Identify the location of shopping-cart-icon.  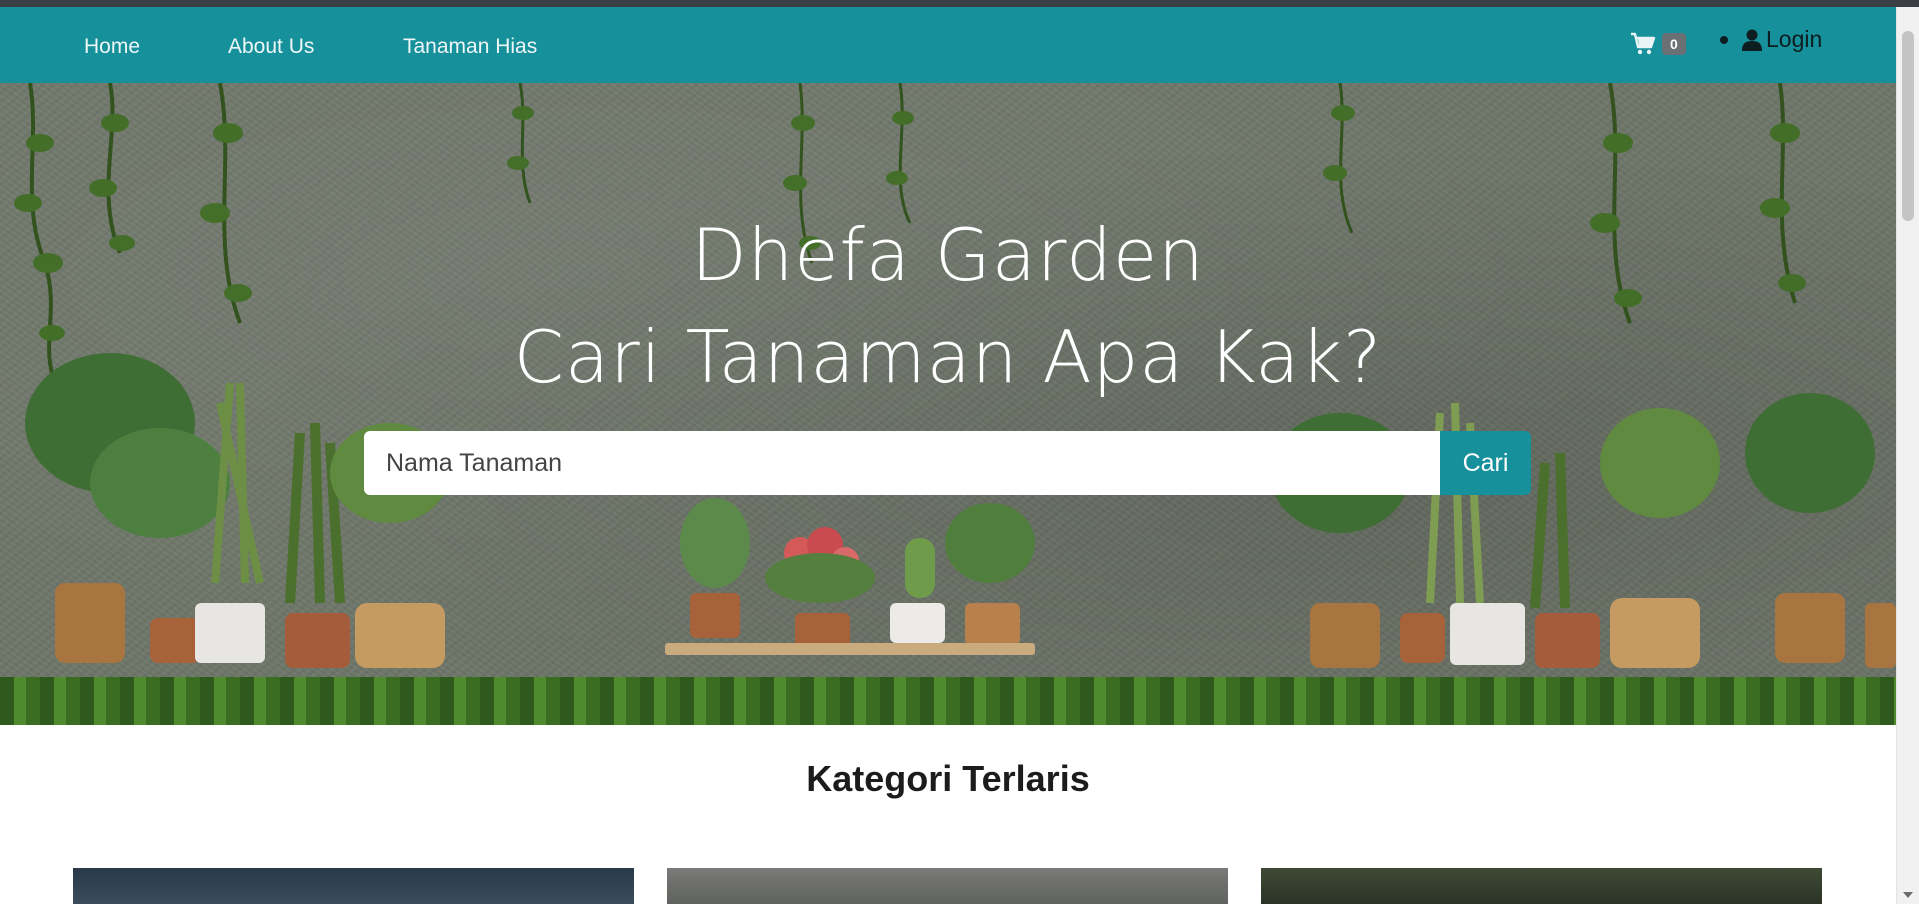
(1643, 43).